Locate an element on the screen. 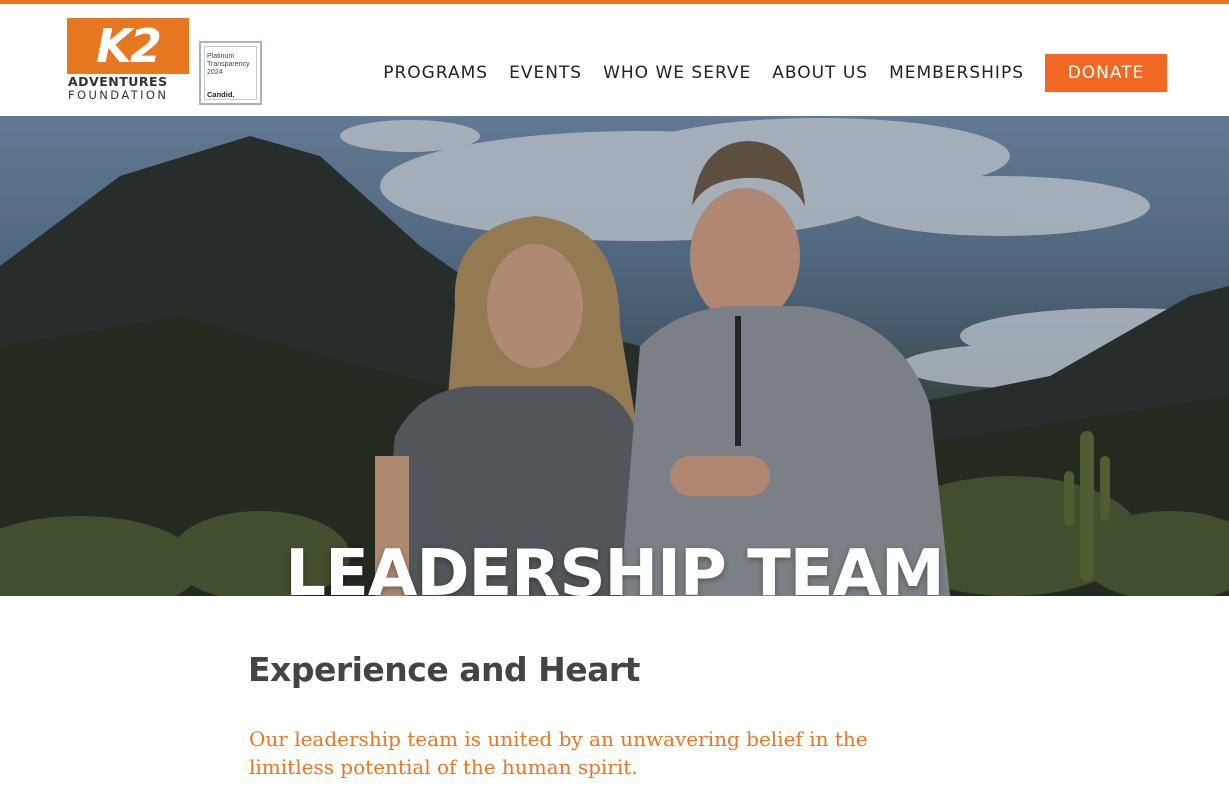  nav-about-us: ABOUT US is located at coordinates (820, 73).